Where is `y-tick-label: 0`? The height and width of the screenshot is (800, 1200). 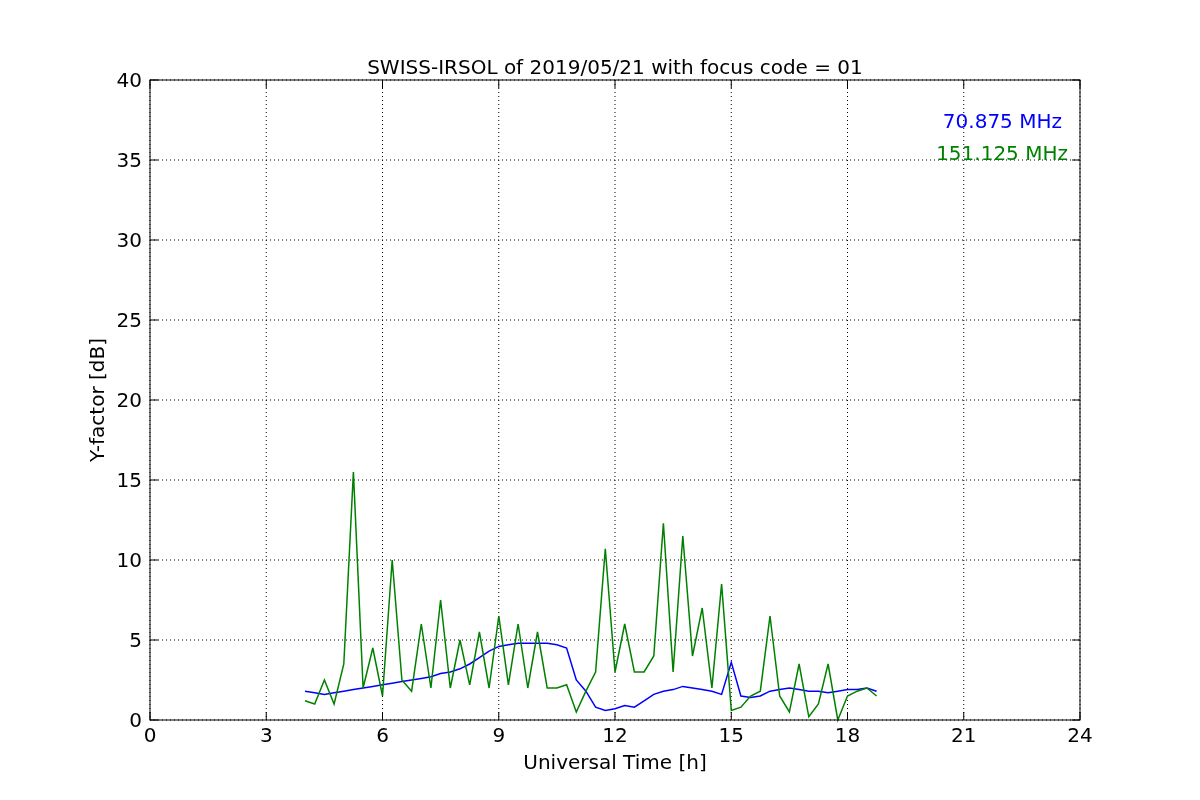 y-tick-label: 0 is located at coordinates (135, 720).